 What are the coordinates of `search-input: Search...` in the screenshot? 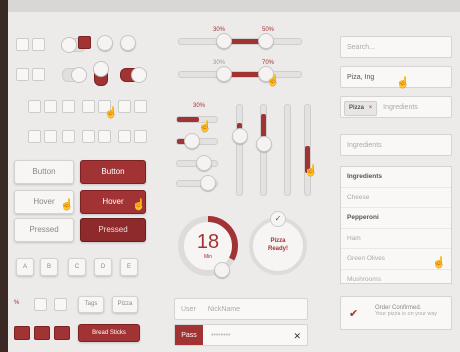 It's located at (396, 47).